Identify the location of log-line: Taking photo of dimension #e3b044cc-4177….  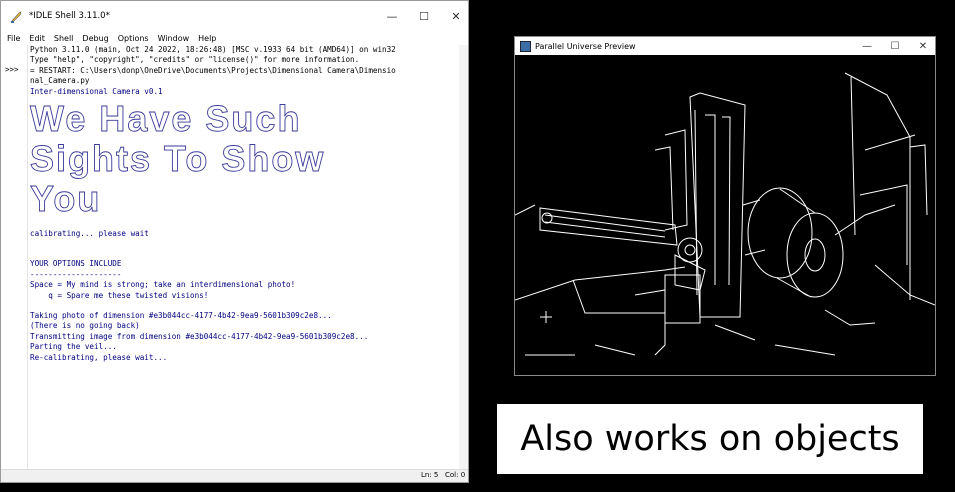
(181, 316).